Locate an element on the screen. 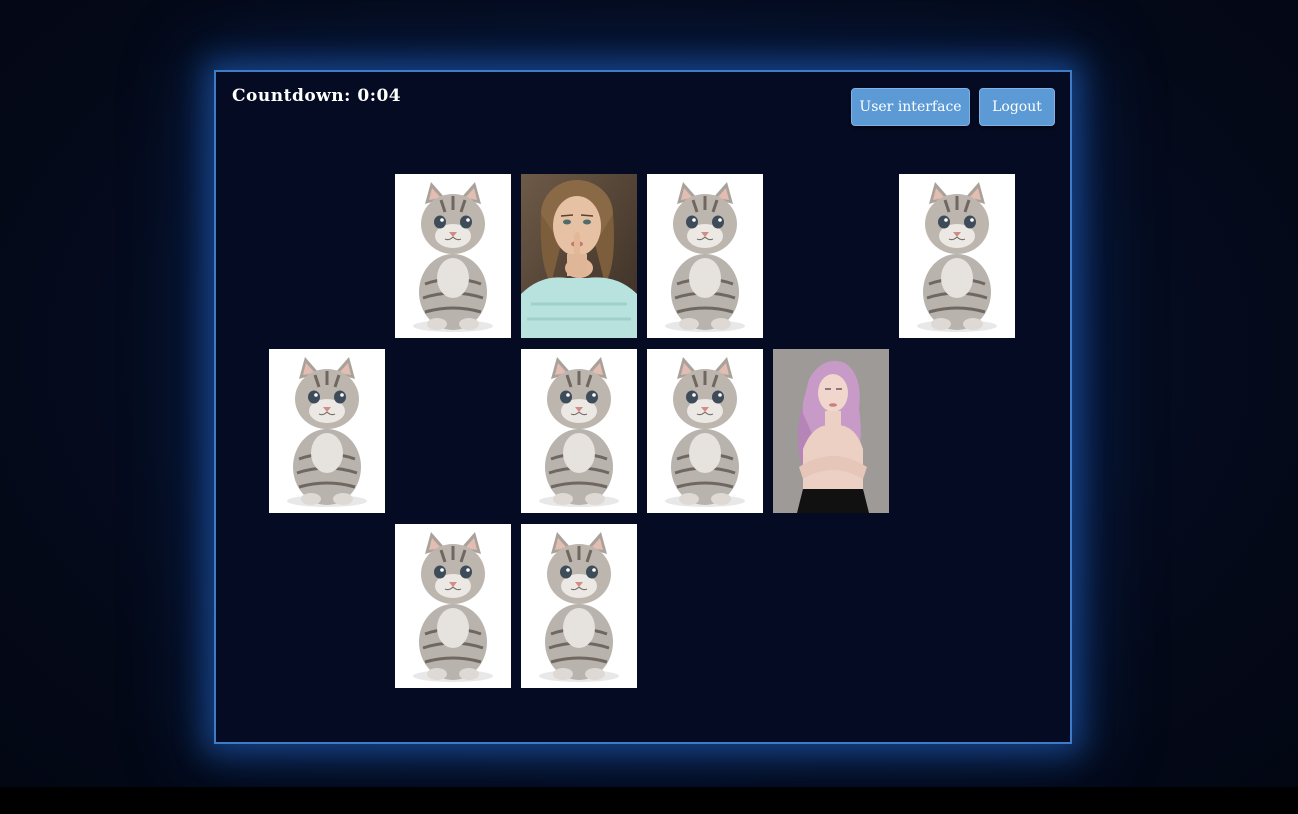 The height and width of the screenshot is (814, 1298). bottom-bar is located at coordinates (649, 800).